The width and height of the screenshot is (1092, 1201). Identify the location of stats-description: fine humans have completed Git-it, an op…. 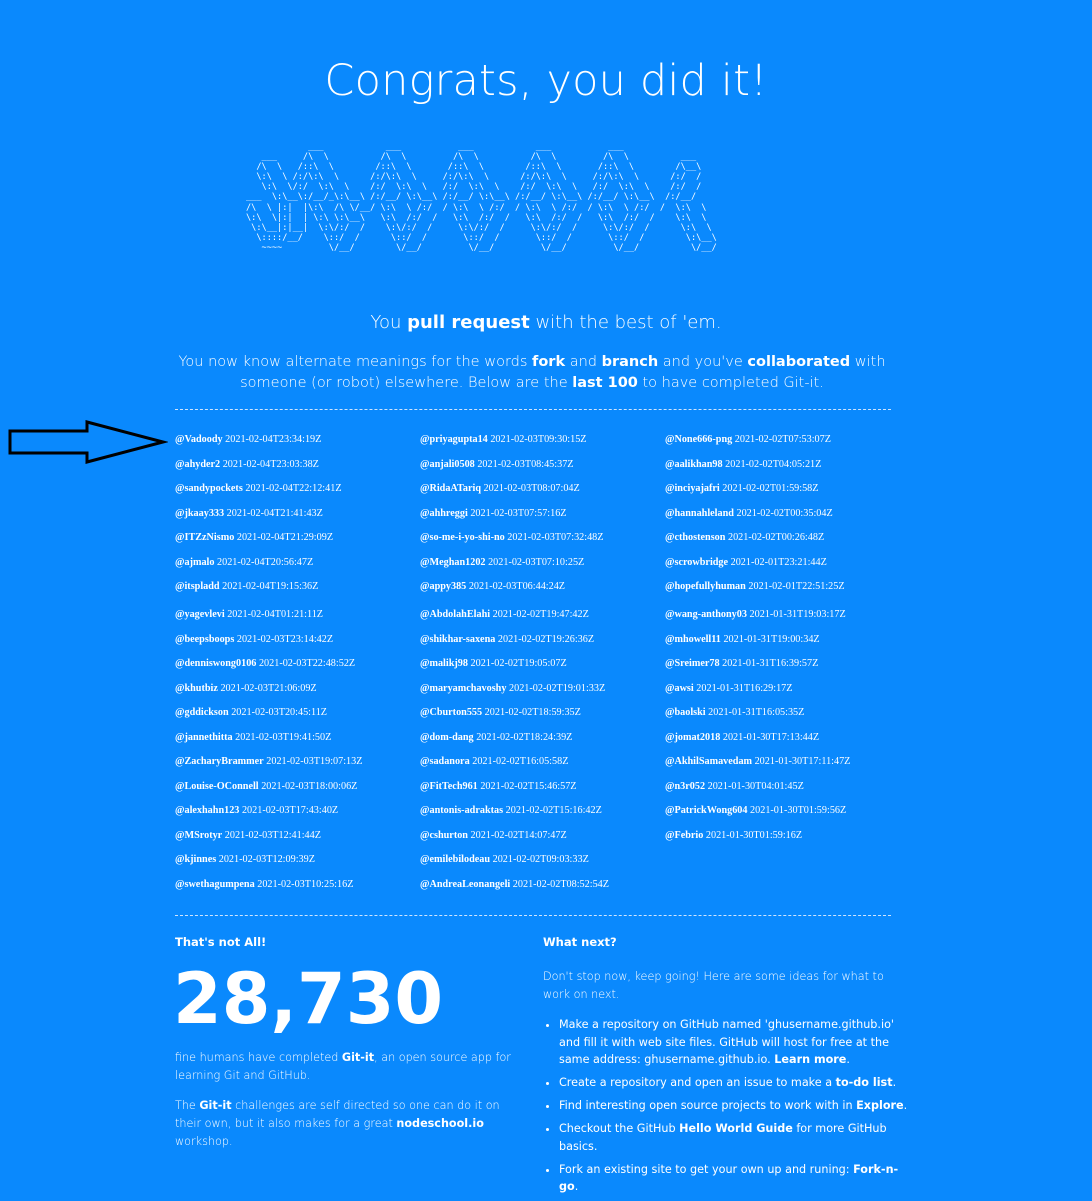
(343, 1066).